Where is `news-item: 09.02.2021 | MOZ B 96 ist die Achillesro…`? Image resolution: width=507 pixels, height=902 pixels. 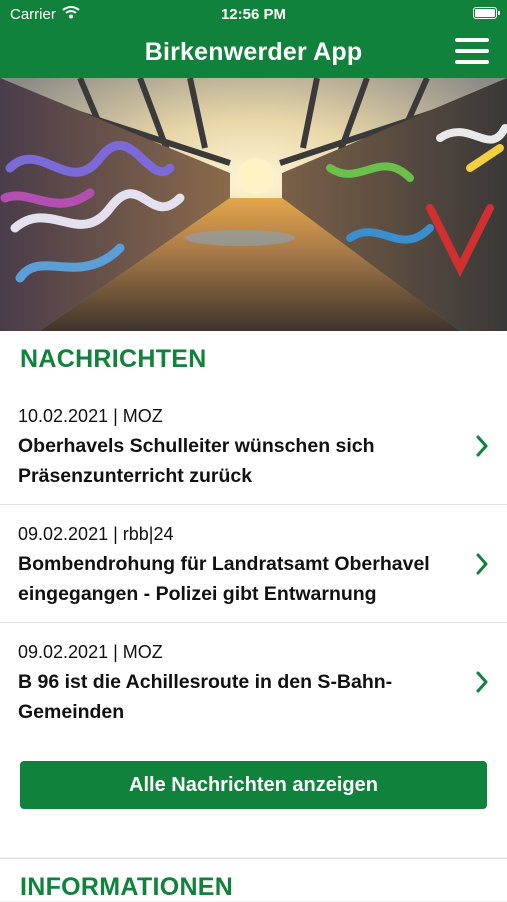
news-item: 09.02.2021 | MOZ B 96 ist die Achillesro… is located at coordinates (253, 682).